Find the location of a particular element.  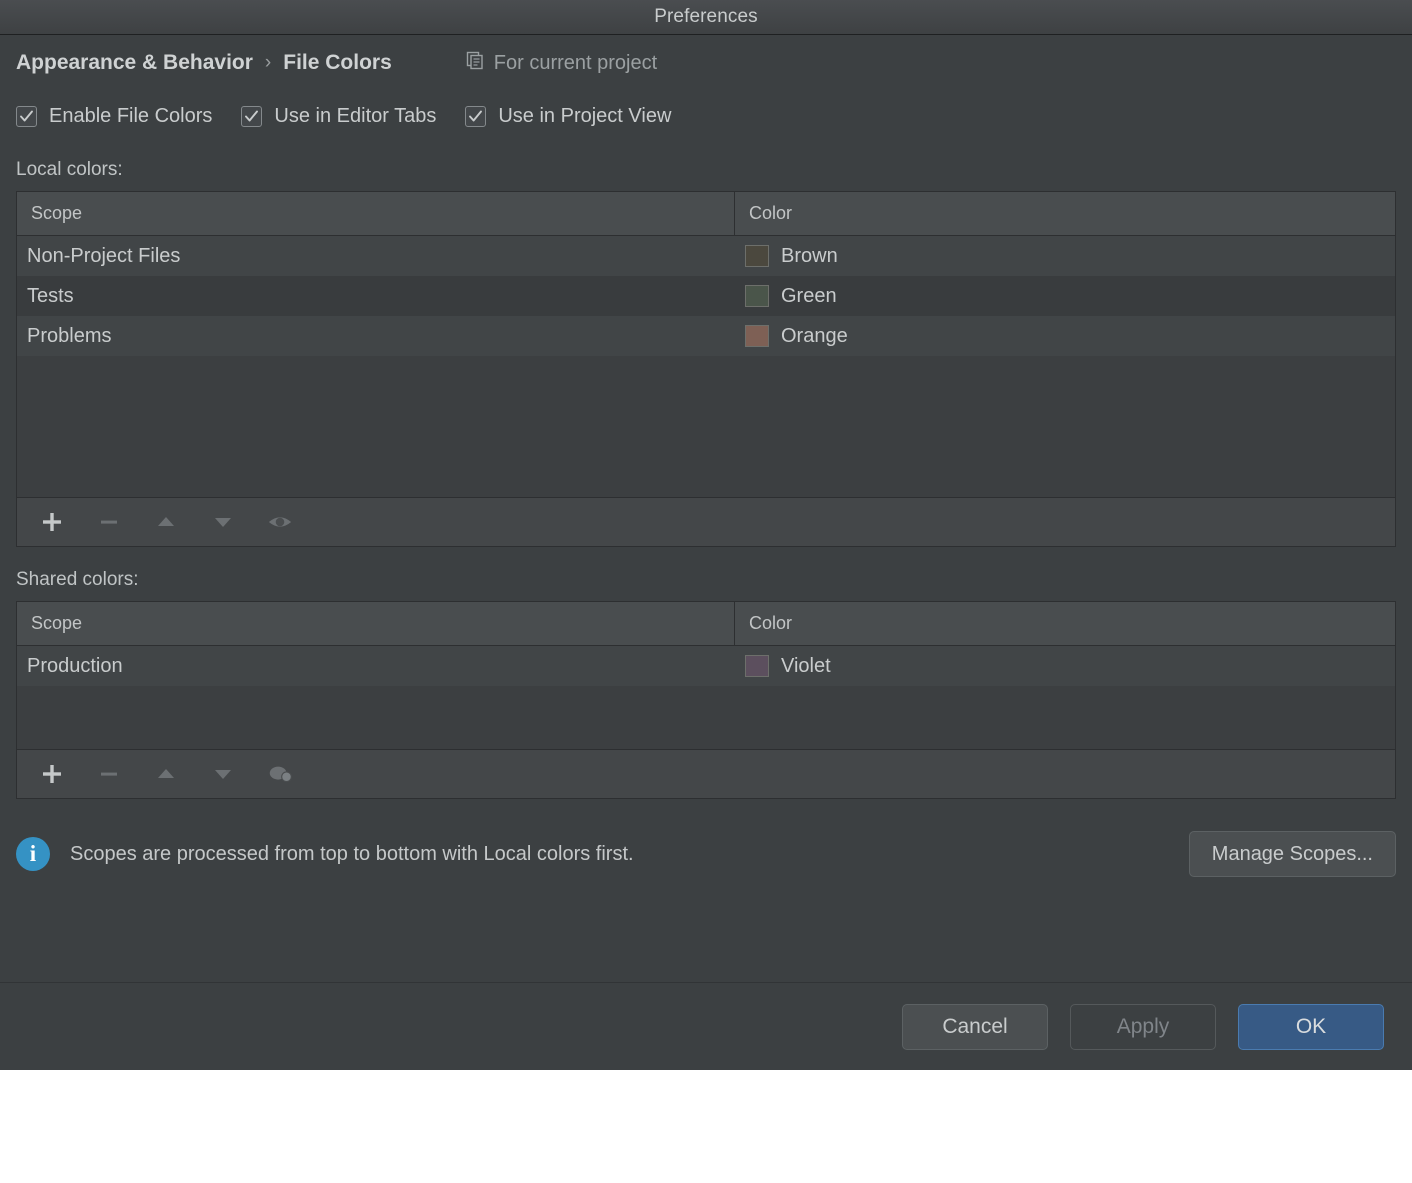

share-scope-button is located at coordinates (280, 522).